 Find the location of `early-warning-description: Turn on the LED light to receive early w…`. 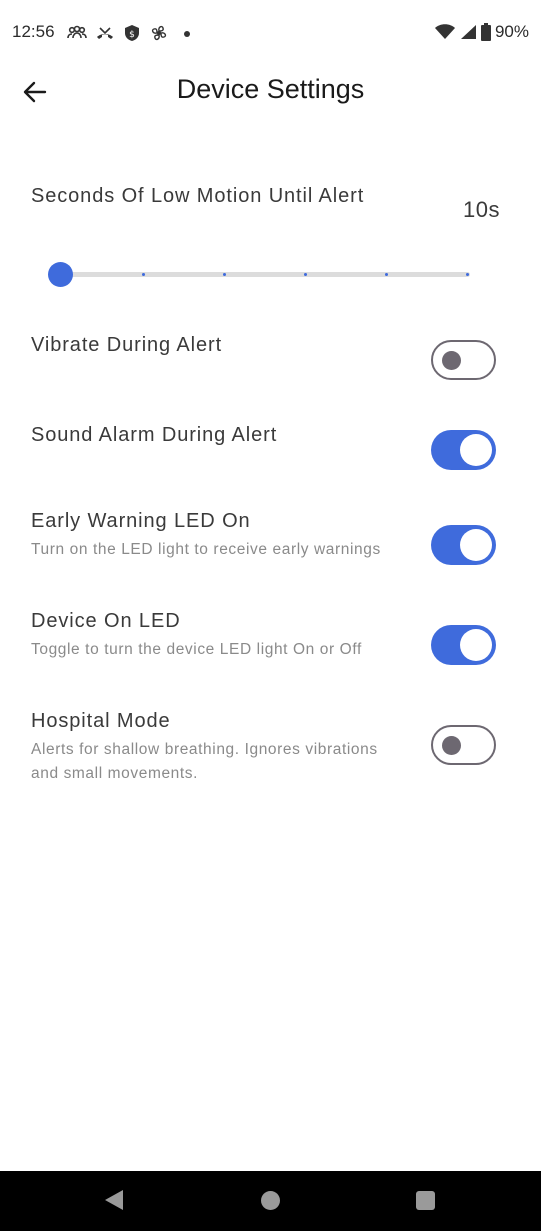

early-warning-description: Turn on the LED light to receive early w… is located at coordinates (206, 549).